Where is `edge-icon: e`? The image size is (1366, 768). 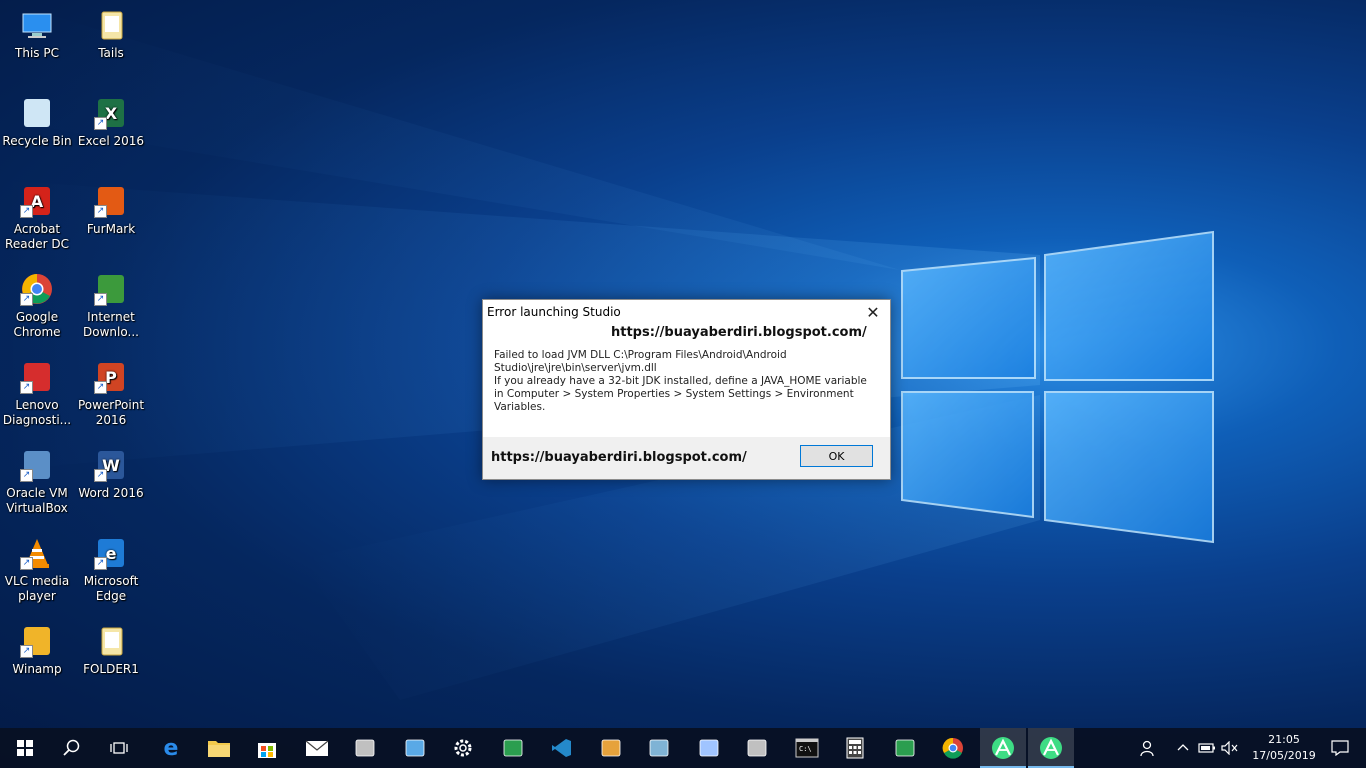
edge-icon: e is located at coordinates (171, 748).